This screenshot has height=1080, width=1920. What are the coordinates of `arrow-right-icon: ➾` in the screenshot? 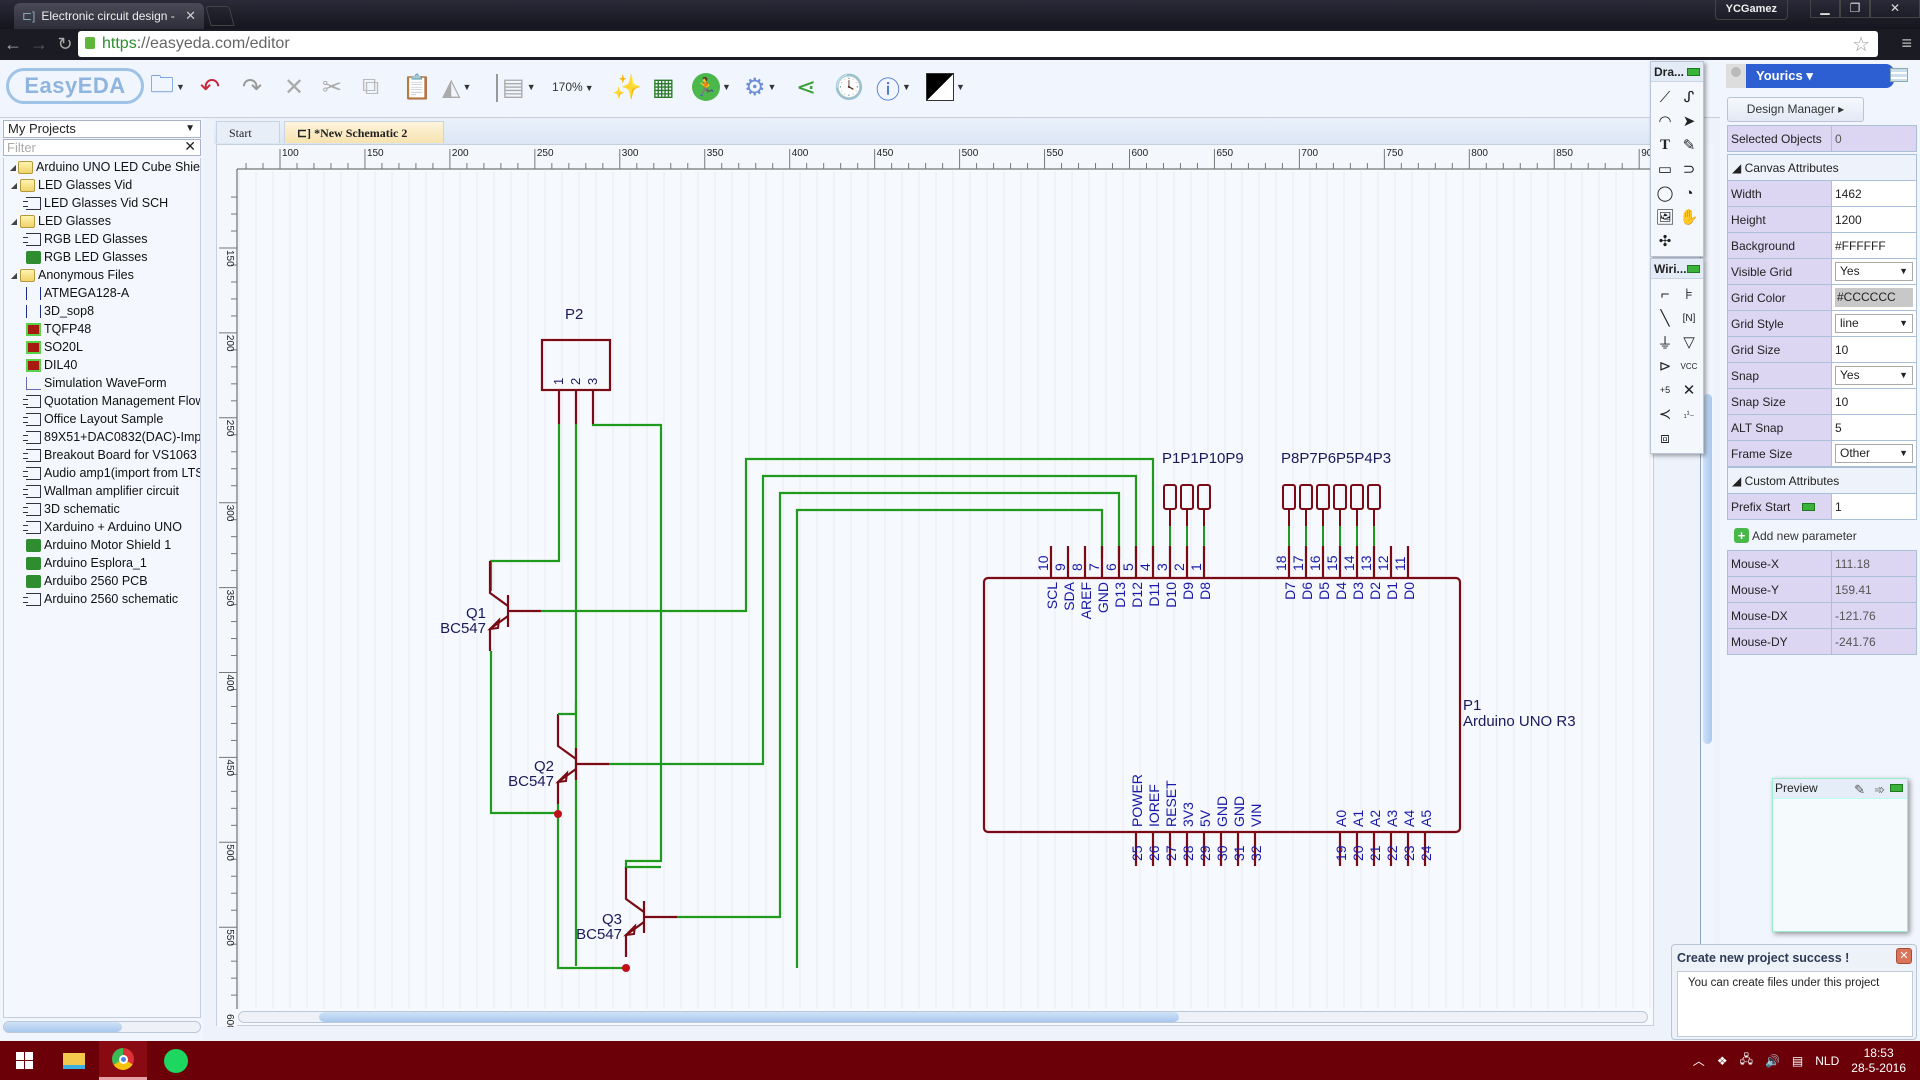 It's located at (1879, 790).